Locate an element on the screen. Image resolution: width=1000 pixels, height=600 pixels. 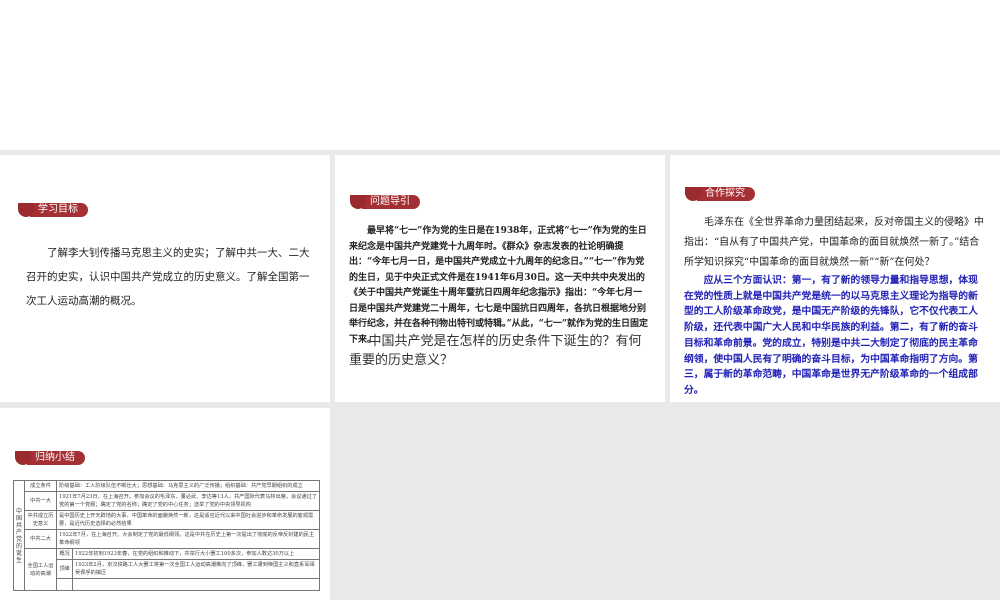
tag-label: 合作探究 is located at coordinates (726, 194).